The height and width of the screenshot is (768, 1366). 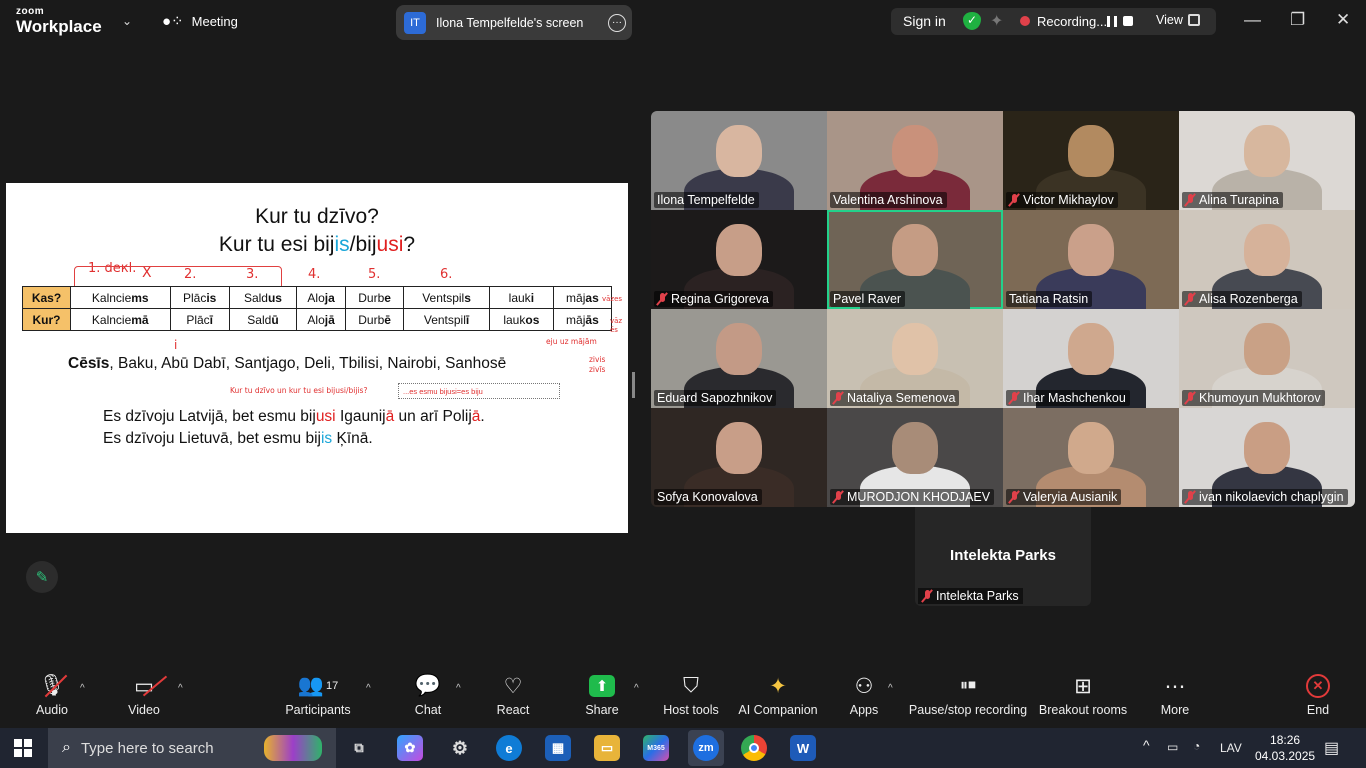 What do you see at coordinates (509, 748) in the screenshot?
I see `edge-browser-icon: e` at bounding box center [509, 748].